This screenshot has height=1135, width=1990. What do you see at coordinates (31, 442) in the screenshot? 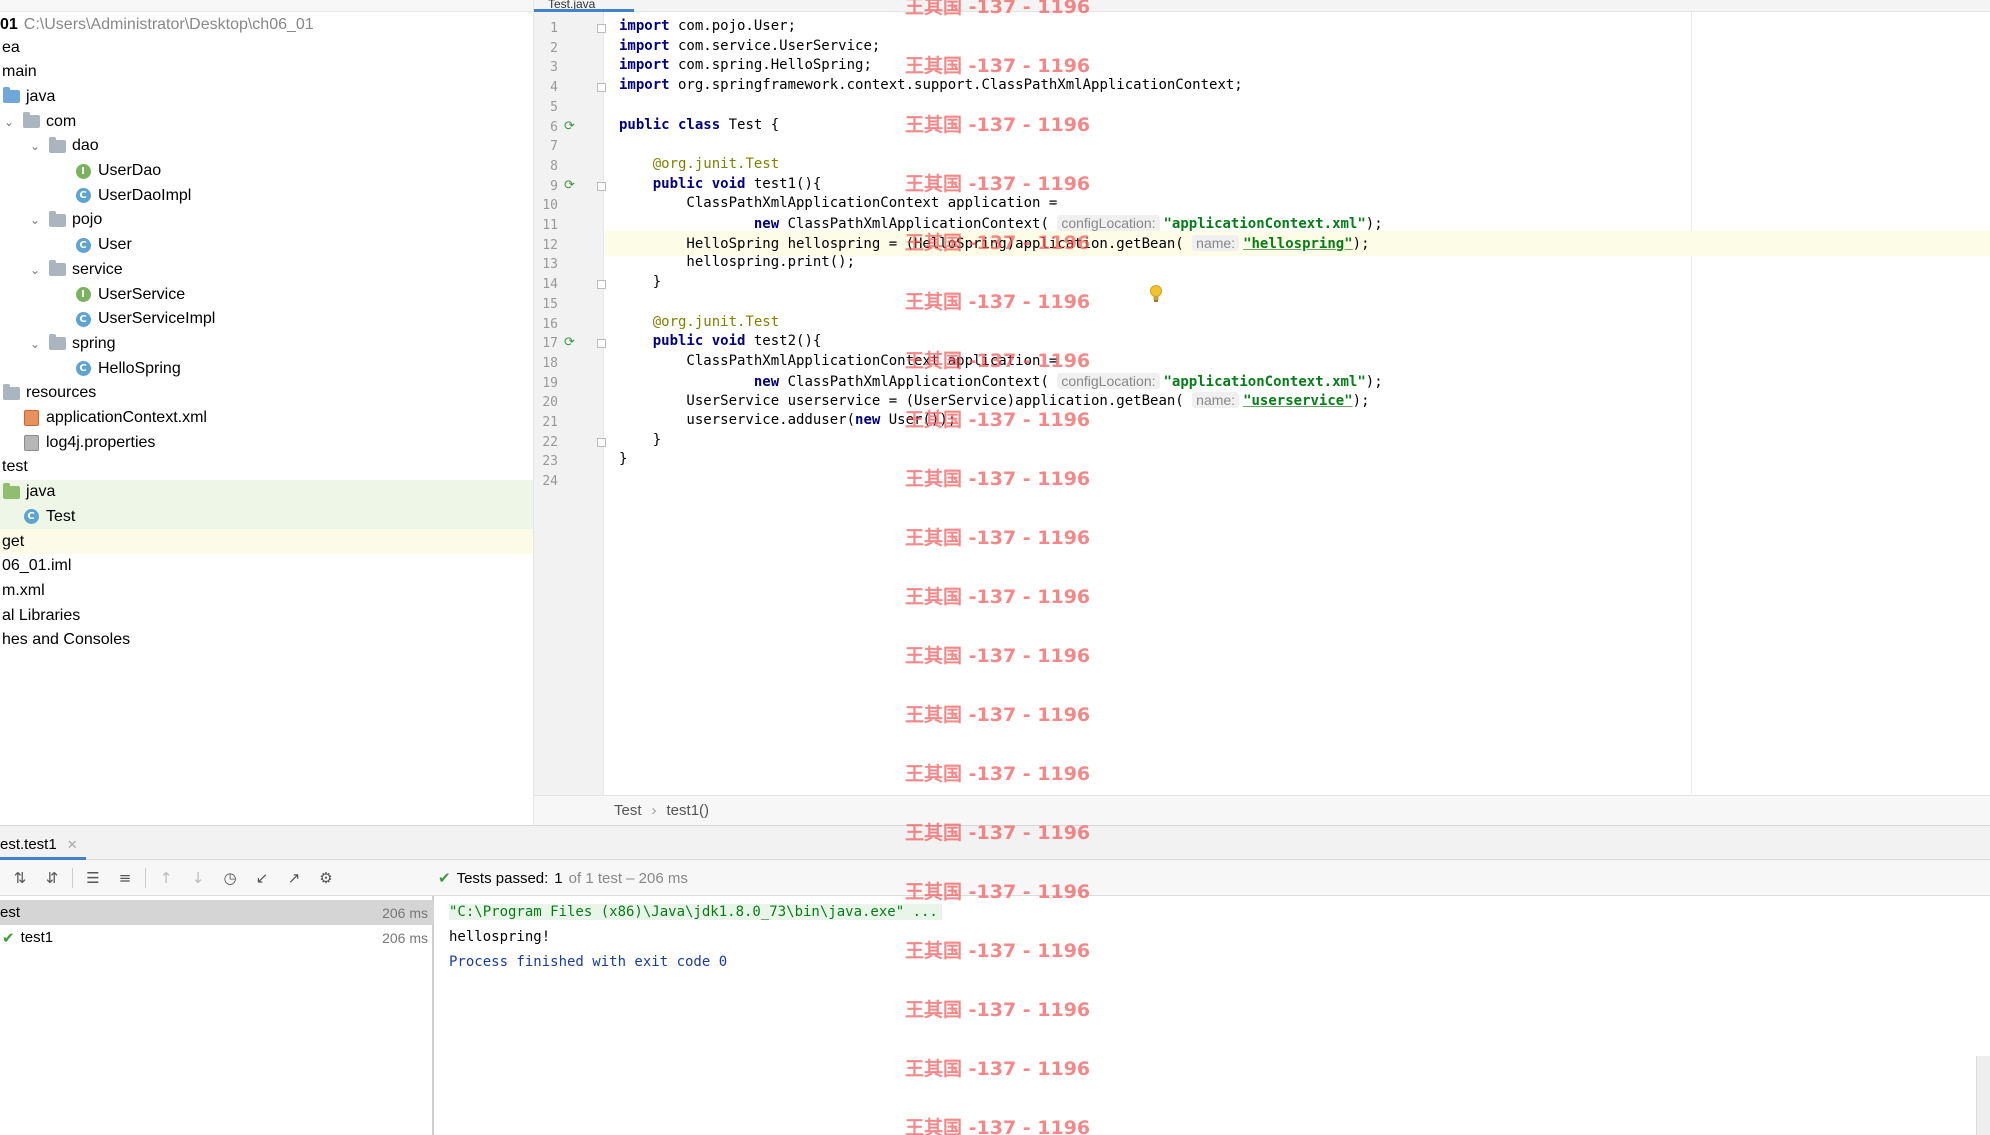
I see `properties-file-shape` at bounding box center [31, 442].